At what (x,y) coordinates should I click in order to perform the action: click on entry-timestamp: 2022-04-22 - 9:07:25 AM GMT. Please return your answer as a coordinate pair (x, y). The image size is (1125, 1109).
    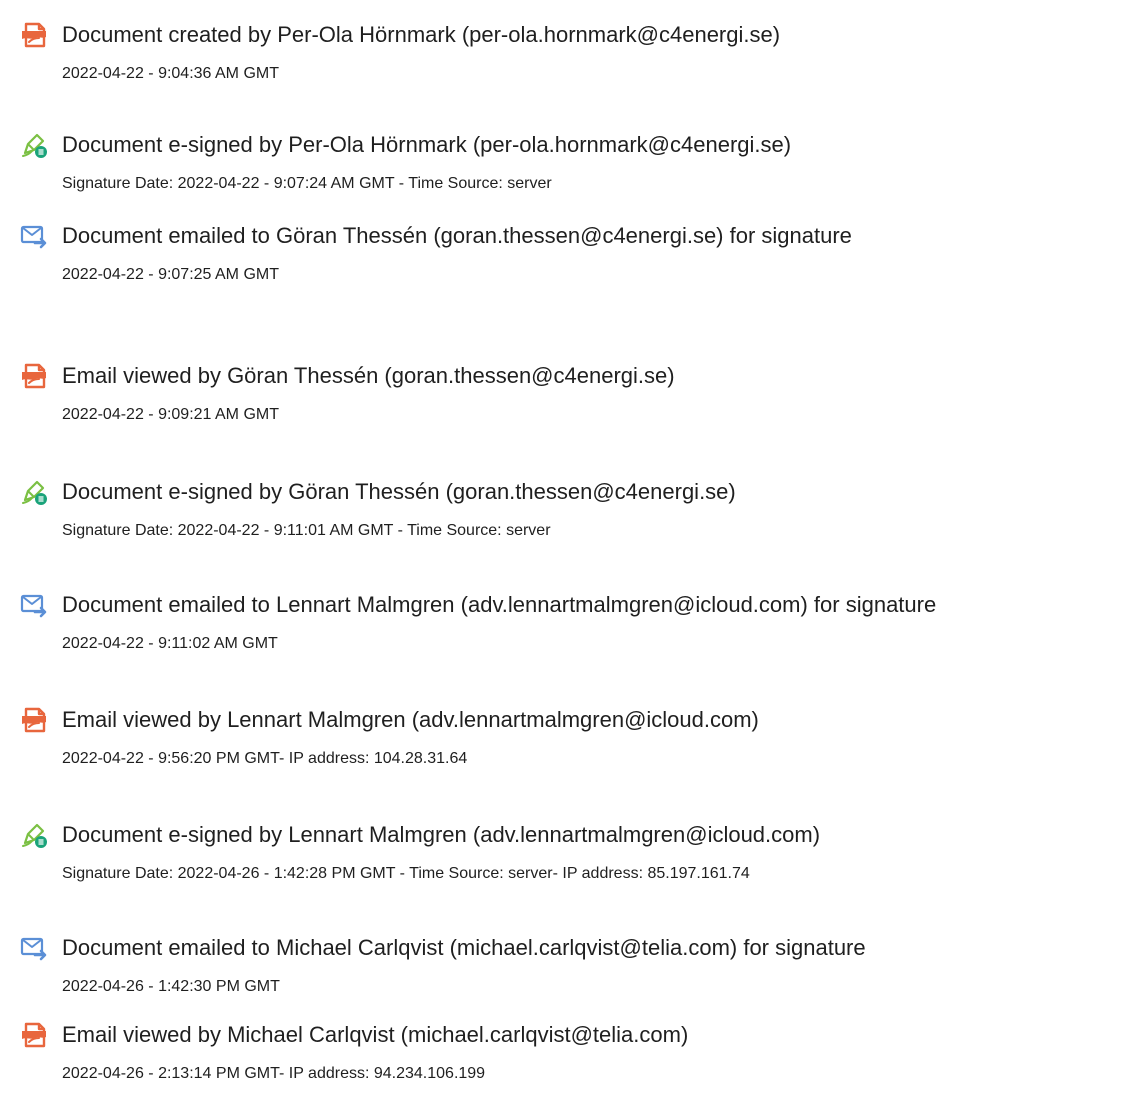
    Looking at the image, I should click on (170, 274).